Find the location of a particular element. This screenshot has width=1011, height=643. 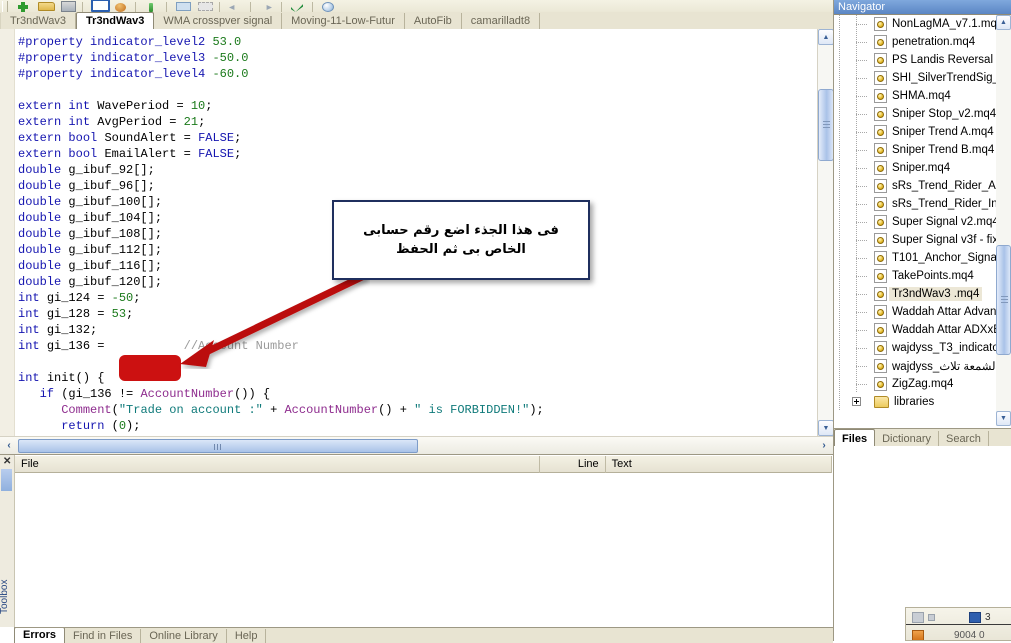

toolbar-grip is located at coordinates (5, 6).